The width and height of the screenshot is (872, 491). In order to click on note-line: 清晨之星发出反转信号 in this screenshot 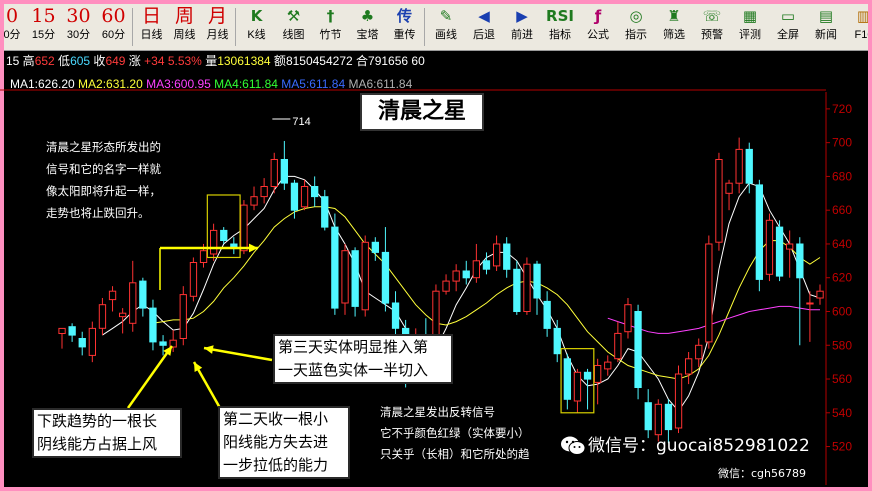, I will do `click(437, 412)`.